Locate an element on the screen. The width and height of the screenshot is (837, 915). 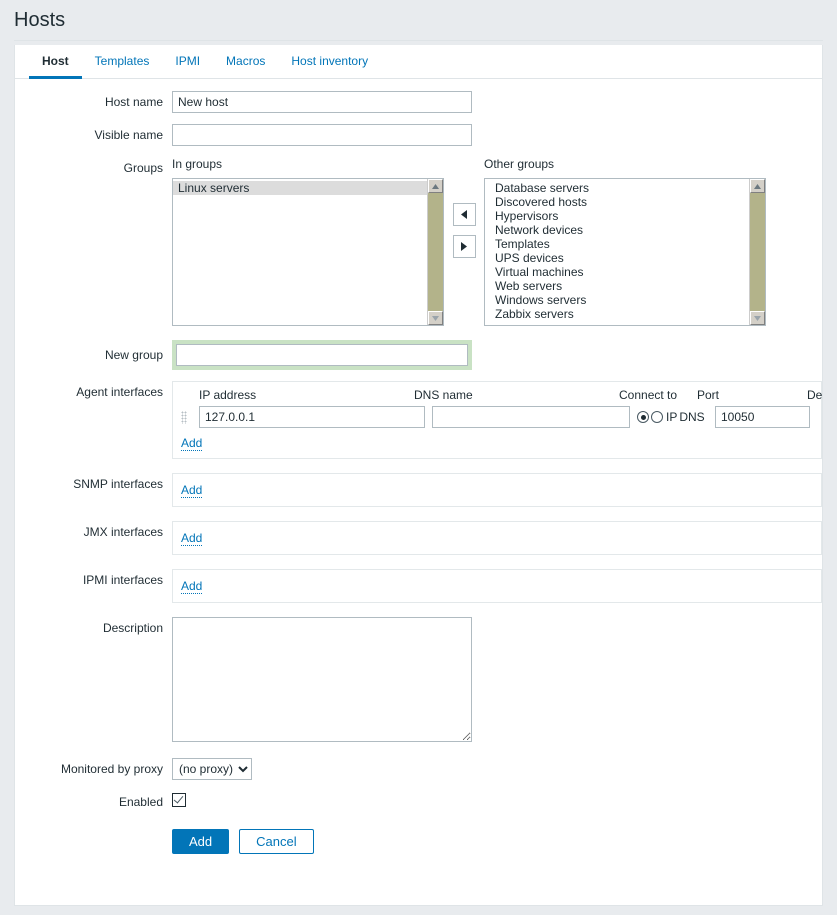
agent-interface-add-link: Add is located at coordinates (192, 443).